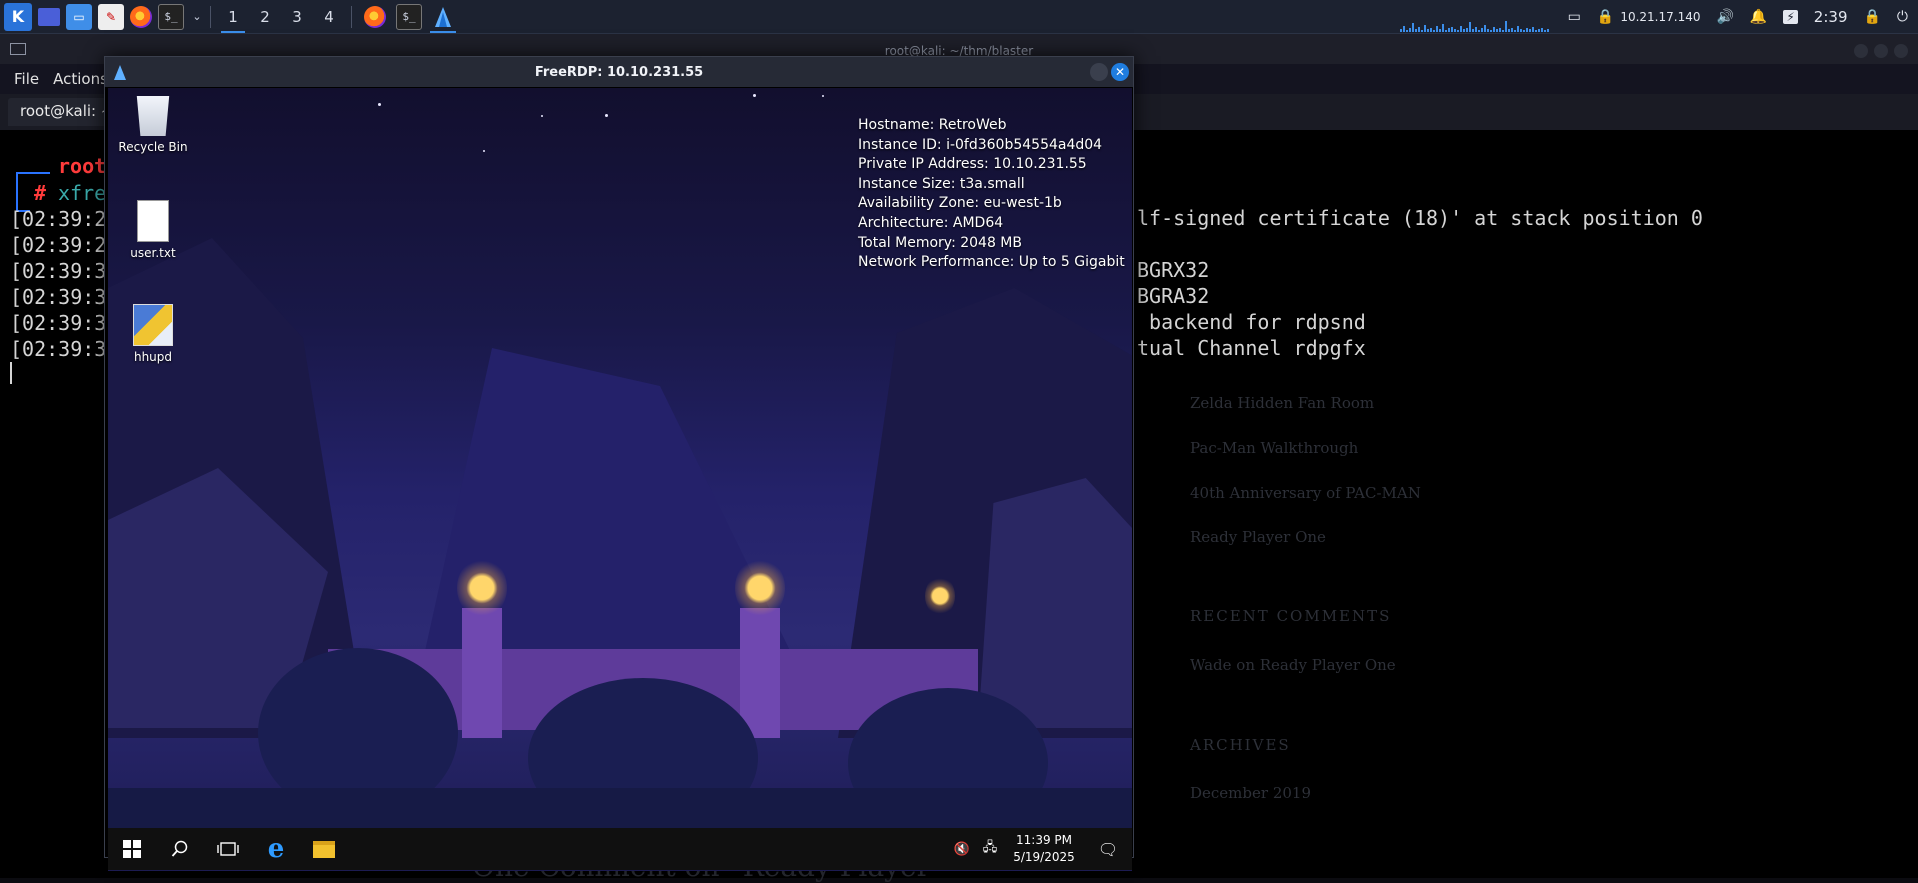 The height and width of the screenshot is (883, 1918). What do you see at coordinates (1173, 270) in the screenshot?
I see `log-tail: BGRX32` at bounding box center [1173, 270].